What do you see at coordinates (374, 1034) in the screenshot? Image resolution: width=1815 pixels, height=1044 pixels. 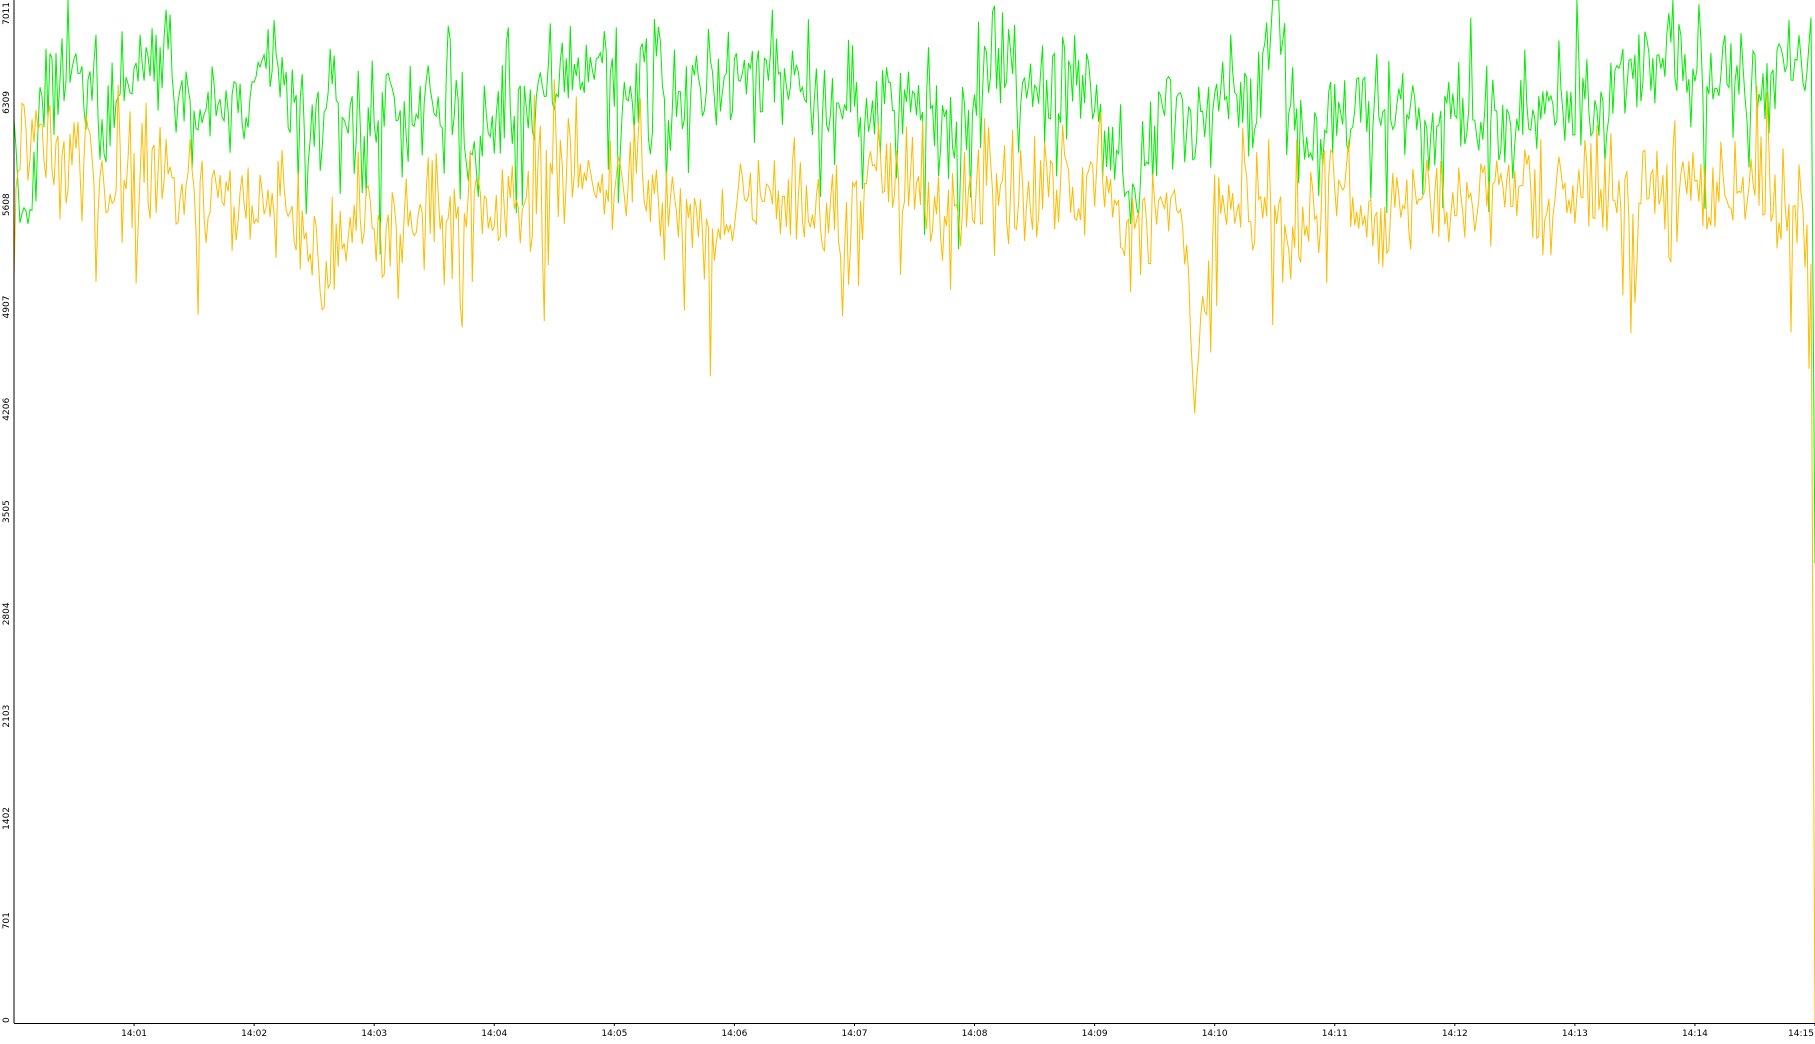 I see `x-tick-label: 14:03` at bounding box center [374, 1034].